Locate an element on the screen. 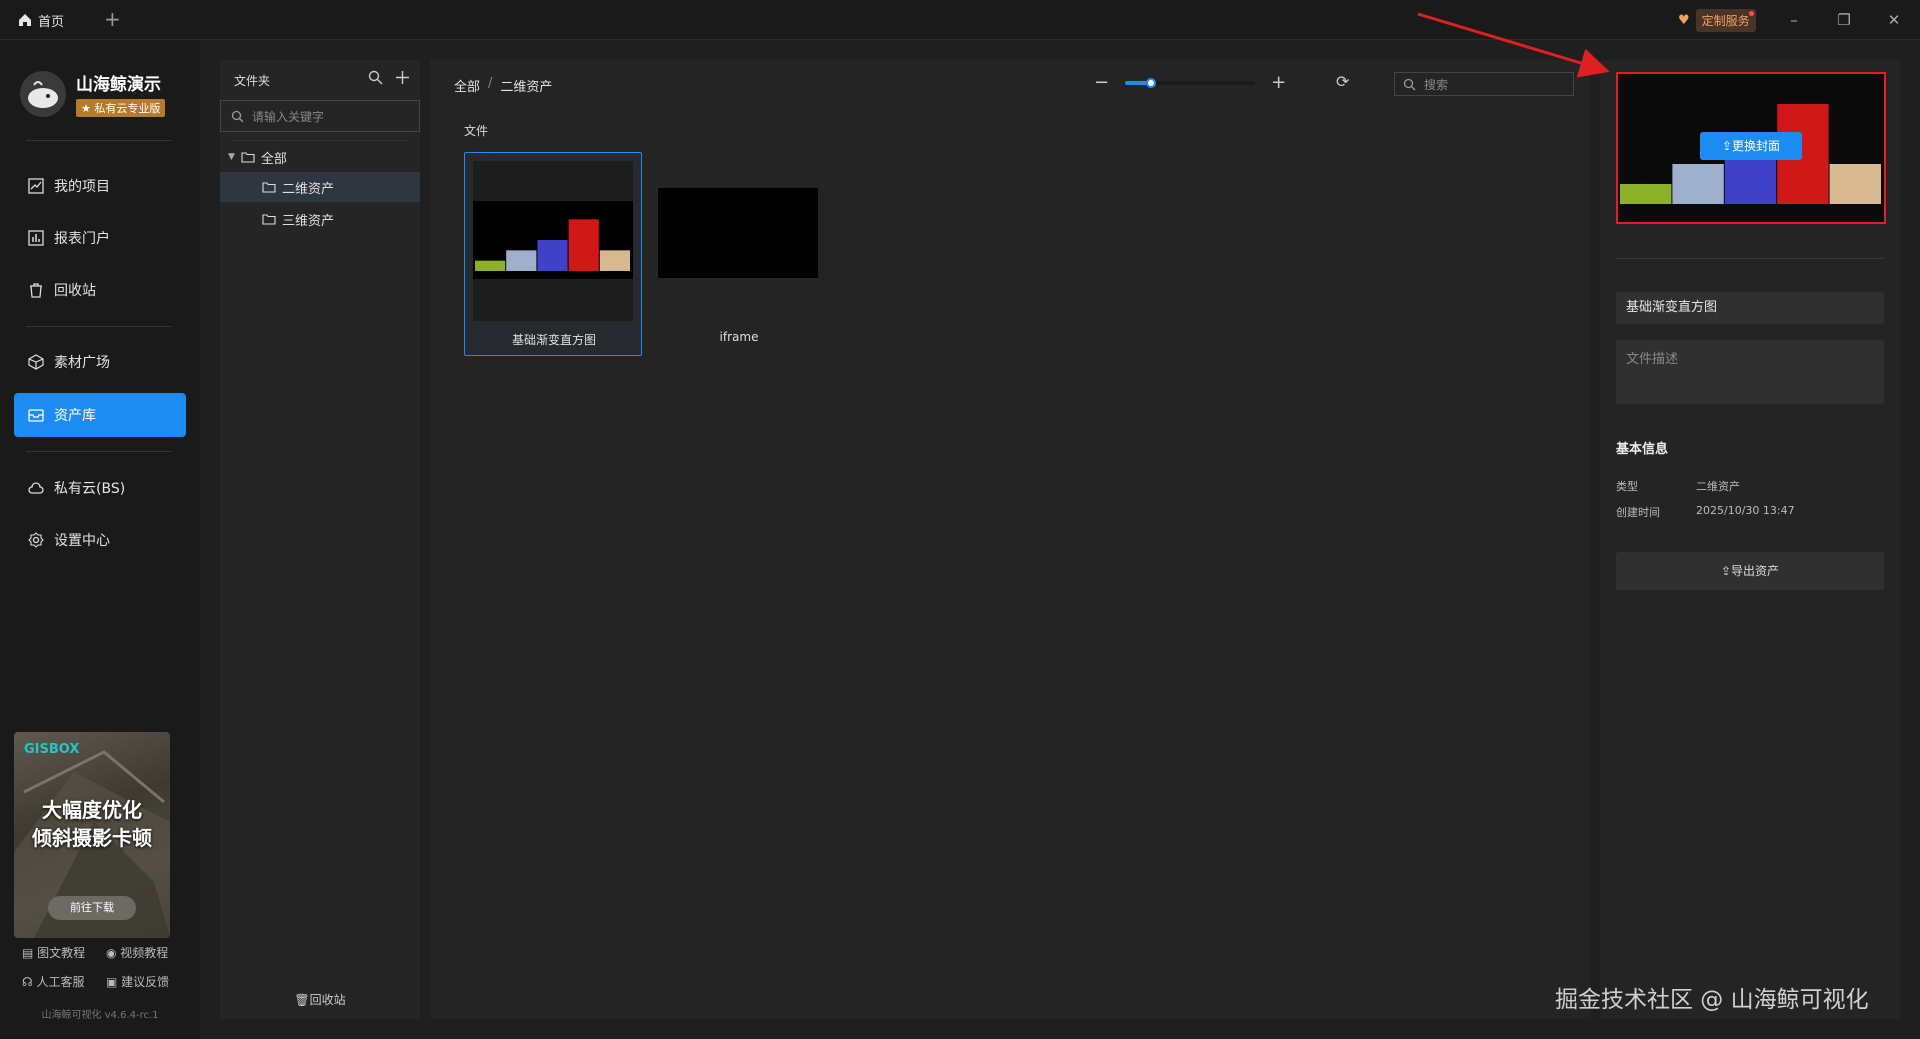 The height and width of the screenshot is (1039, 1920). asset-card-iframe: iframe is located at coordinates (747, 254).